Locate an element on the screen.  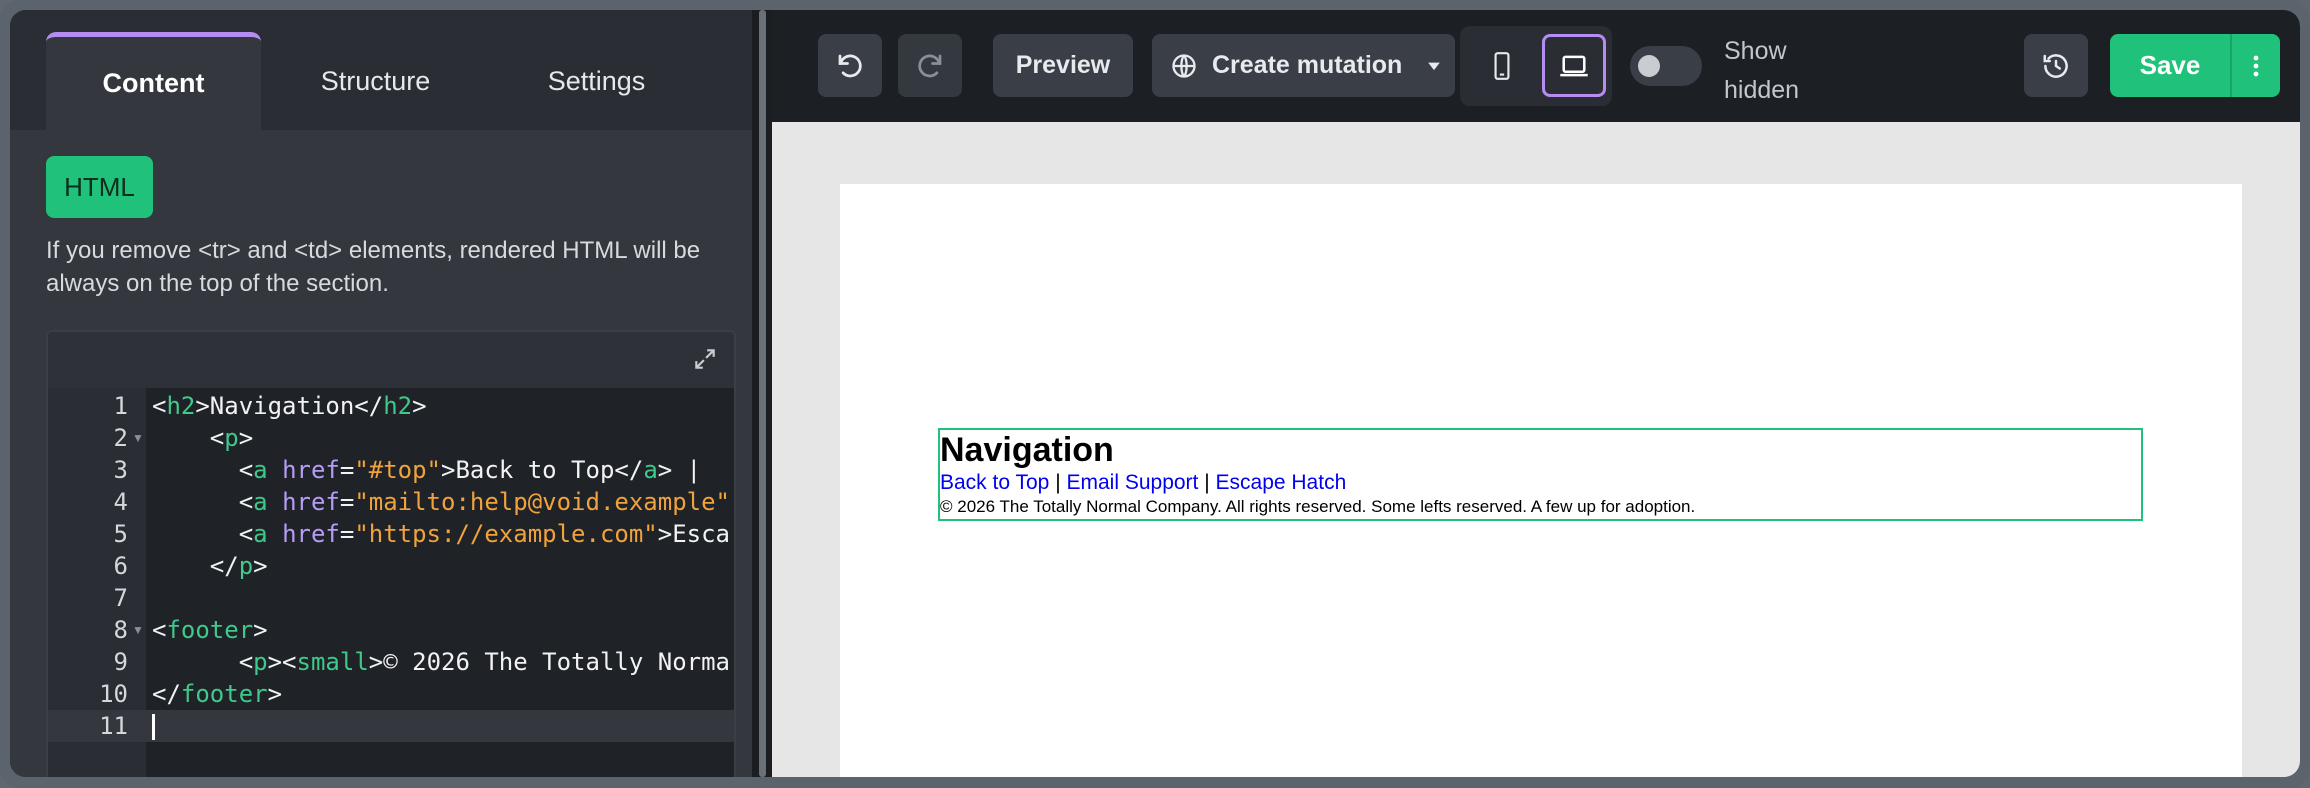
top-toolbar: Preview Create mutation Show hidden Save is located at coordinates (1536, 66).